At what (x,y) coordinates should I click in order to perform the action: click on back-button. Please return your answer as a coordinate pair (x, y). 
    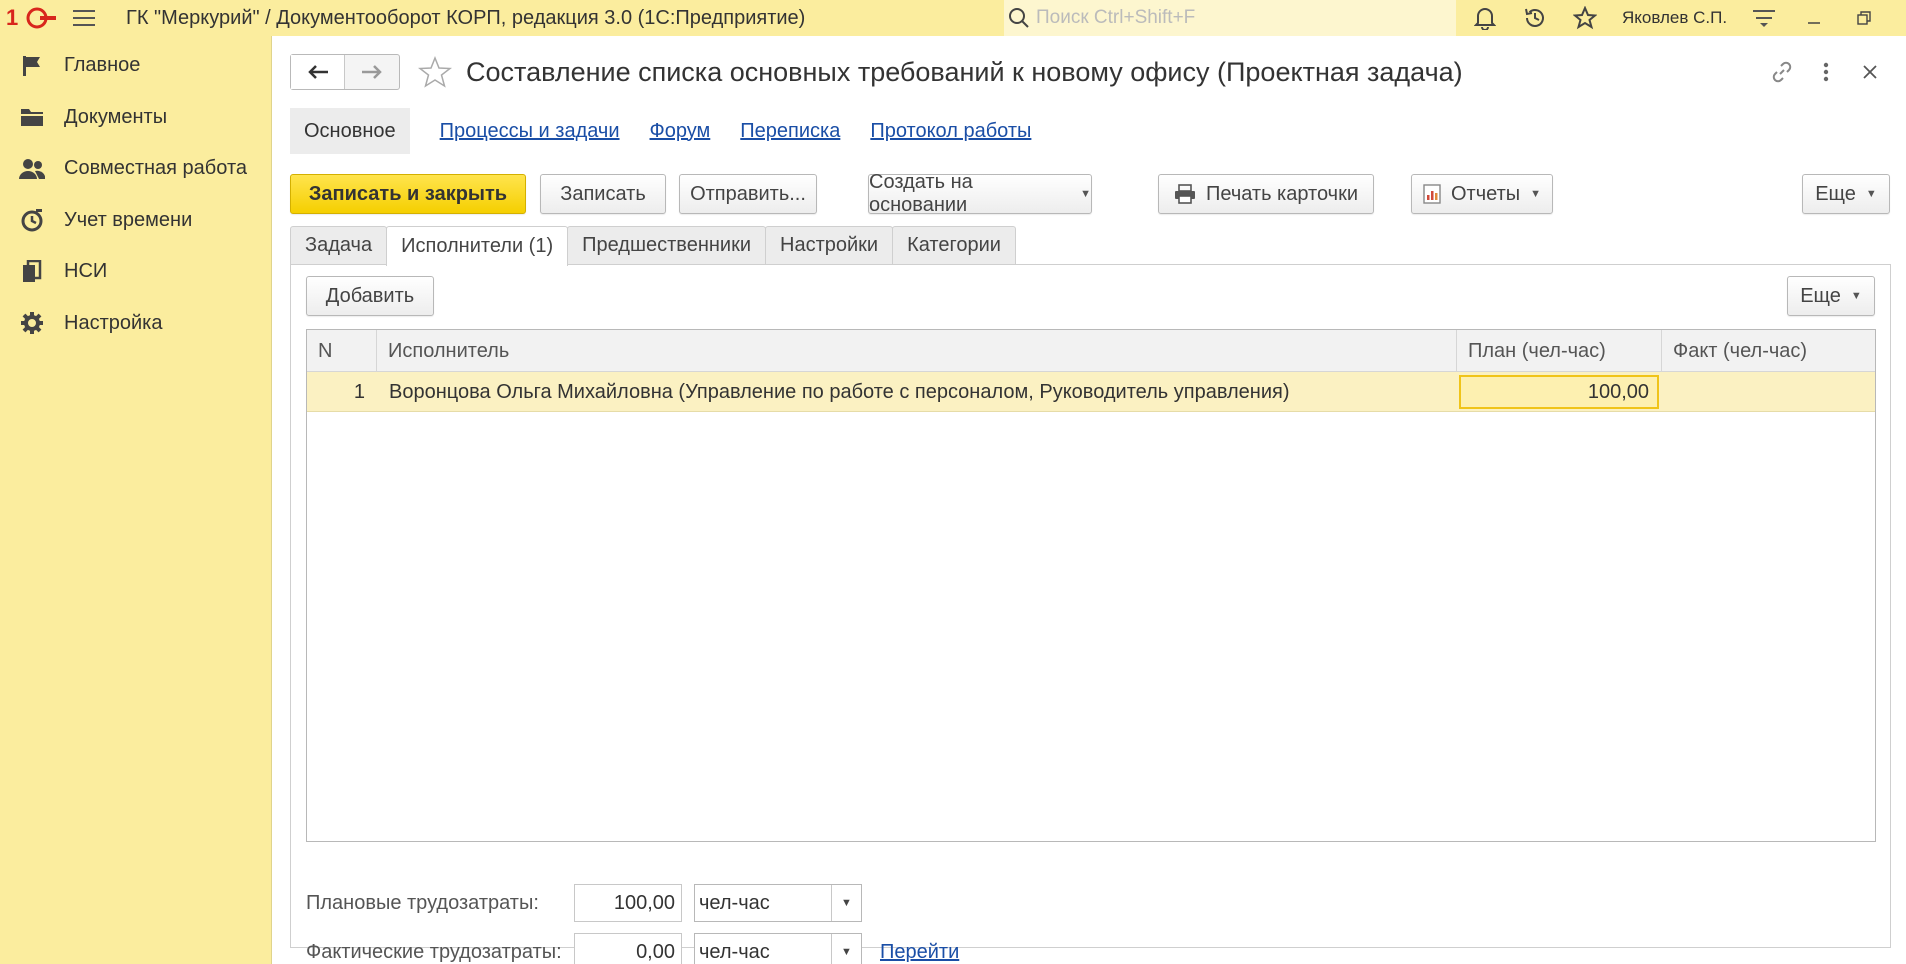
    Looking at the image, I should click on (318, 72).